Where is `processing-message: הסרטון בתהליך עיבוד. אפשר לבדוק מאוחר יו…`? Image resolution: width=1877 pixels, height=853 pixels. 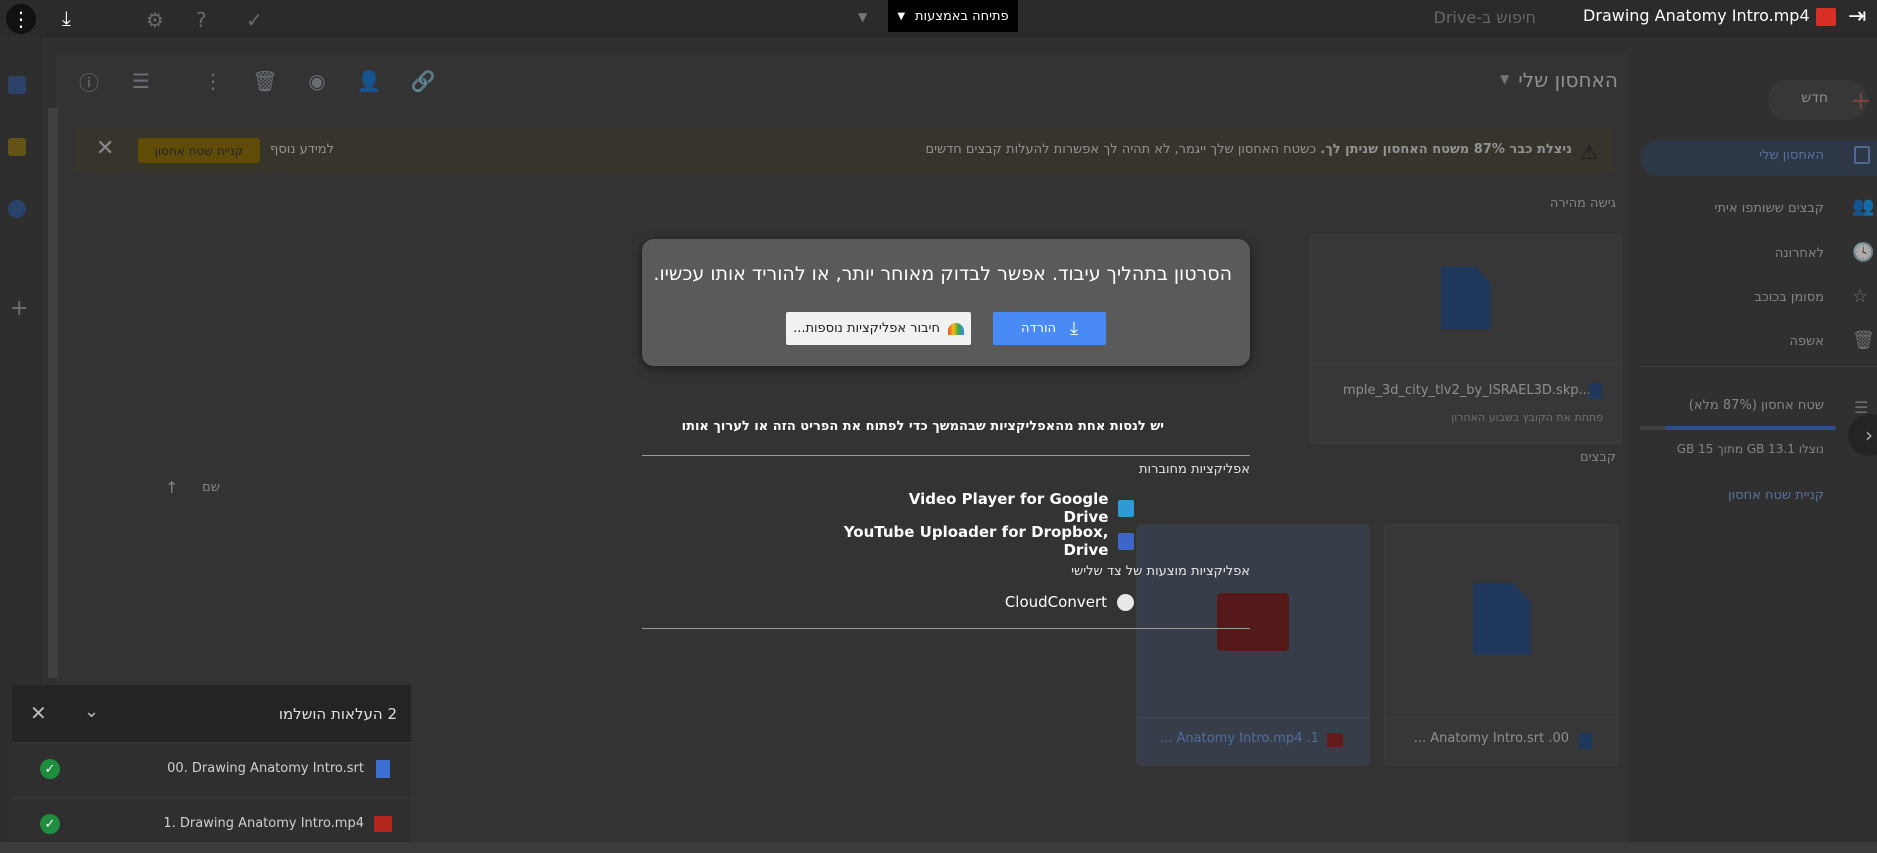
processing-message: הסרטון בתהליך עיבוד. אפשר לבדוק מאוחר יו… is located at coordinates (942, 274).